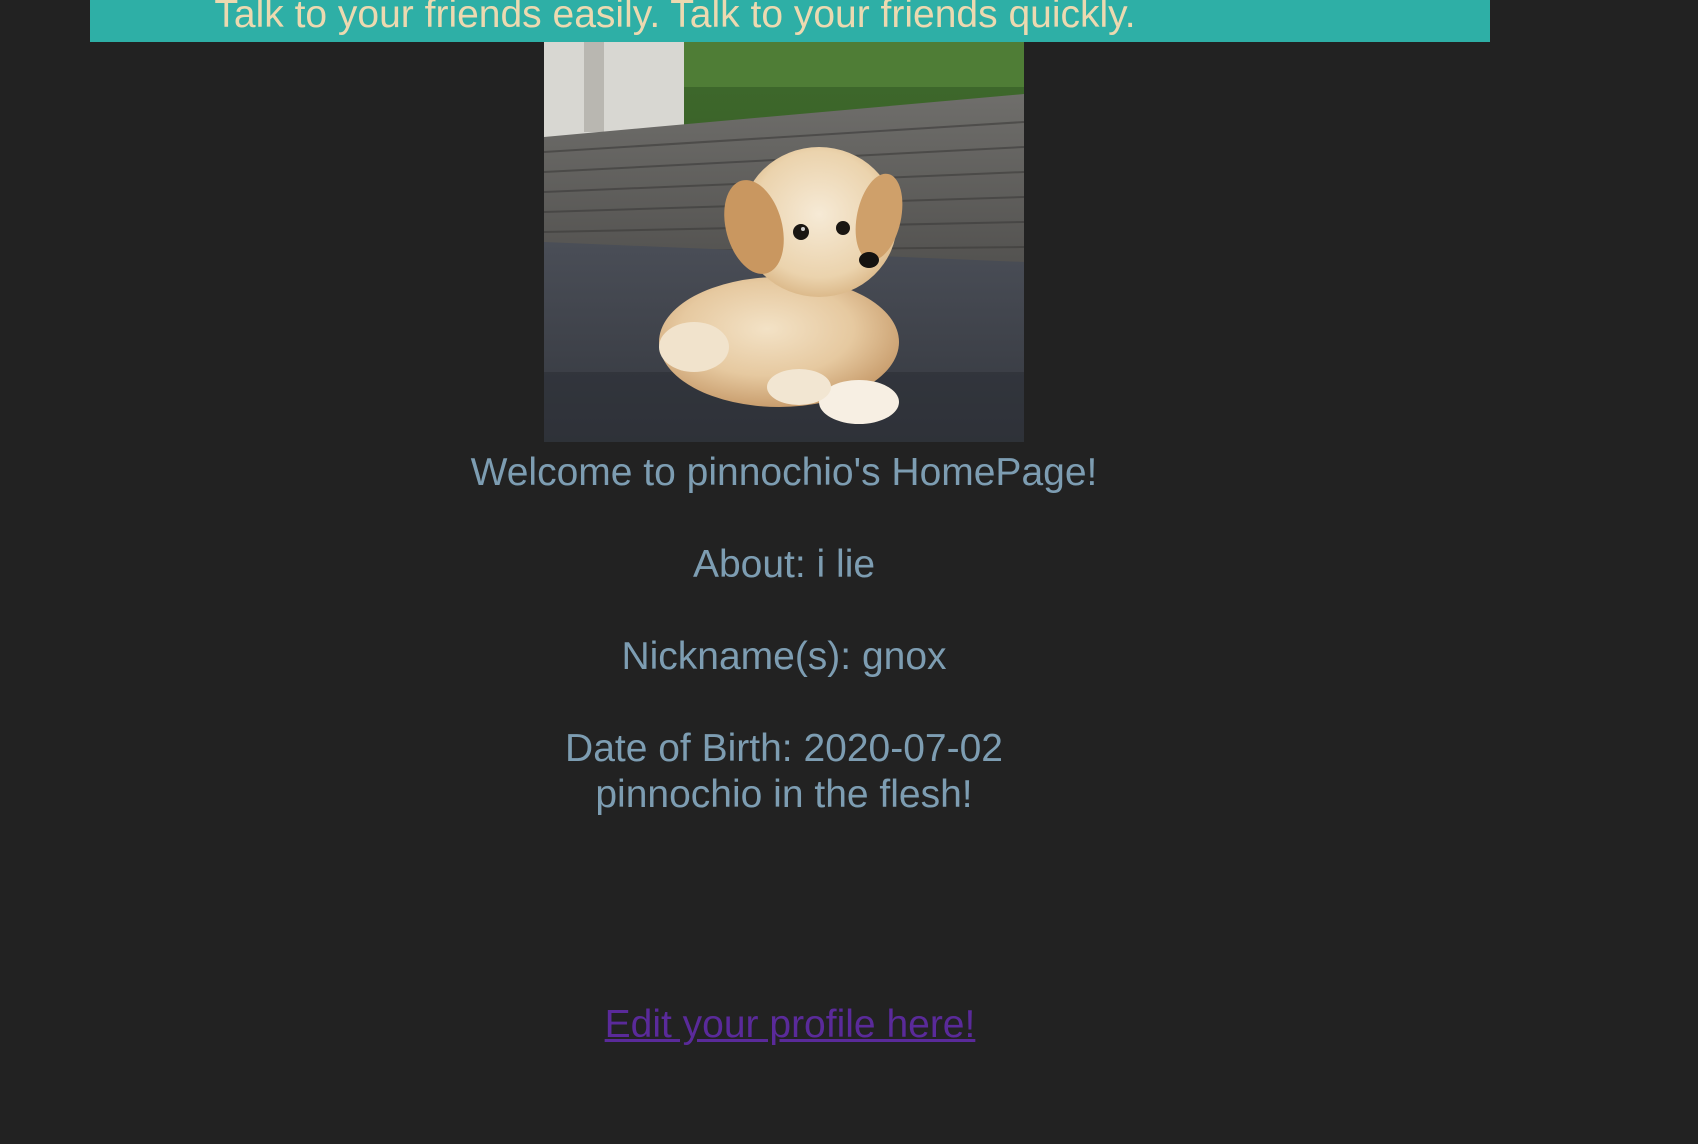 This screenshot has width=1698, height=1144. I want to click on edit-profile-container: Edit your profile here!, so click(790, 1025).